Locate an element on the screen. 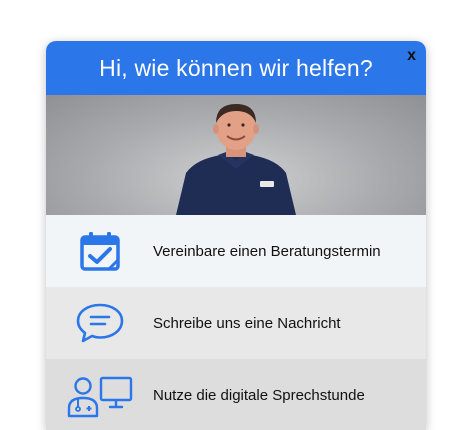 Image resolution: width=456 pixels, height=430 pixels. option-appointment: Vereinbare einen Beratungstermin is located at coordinates (236, 251).